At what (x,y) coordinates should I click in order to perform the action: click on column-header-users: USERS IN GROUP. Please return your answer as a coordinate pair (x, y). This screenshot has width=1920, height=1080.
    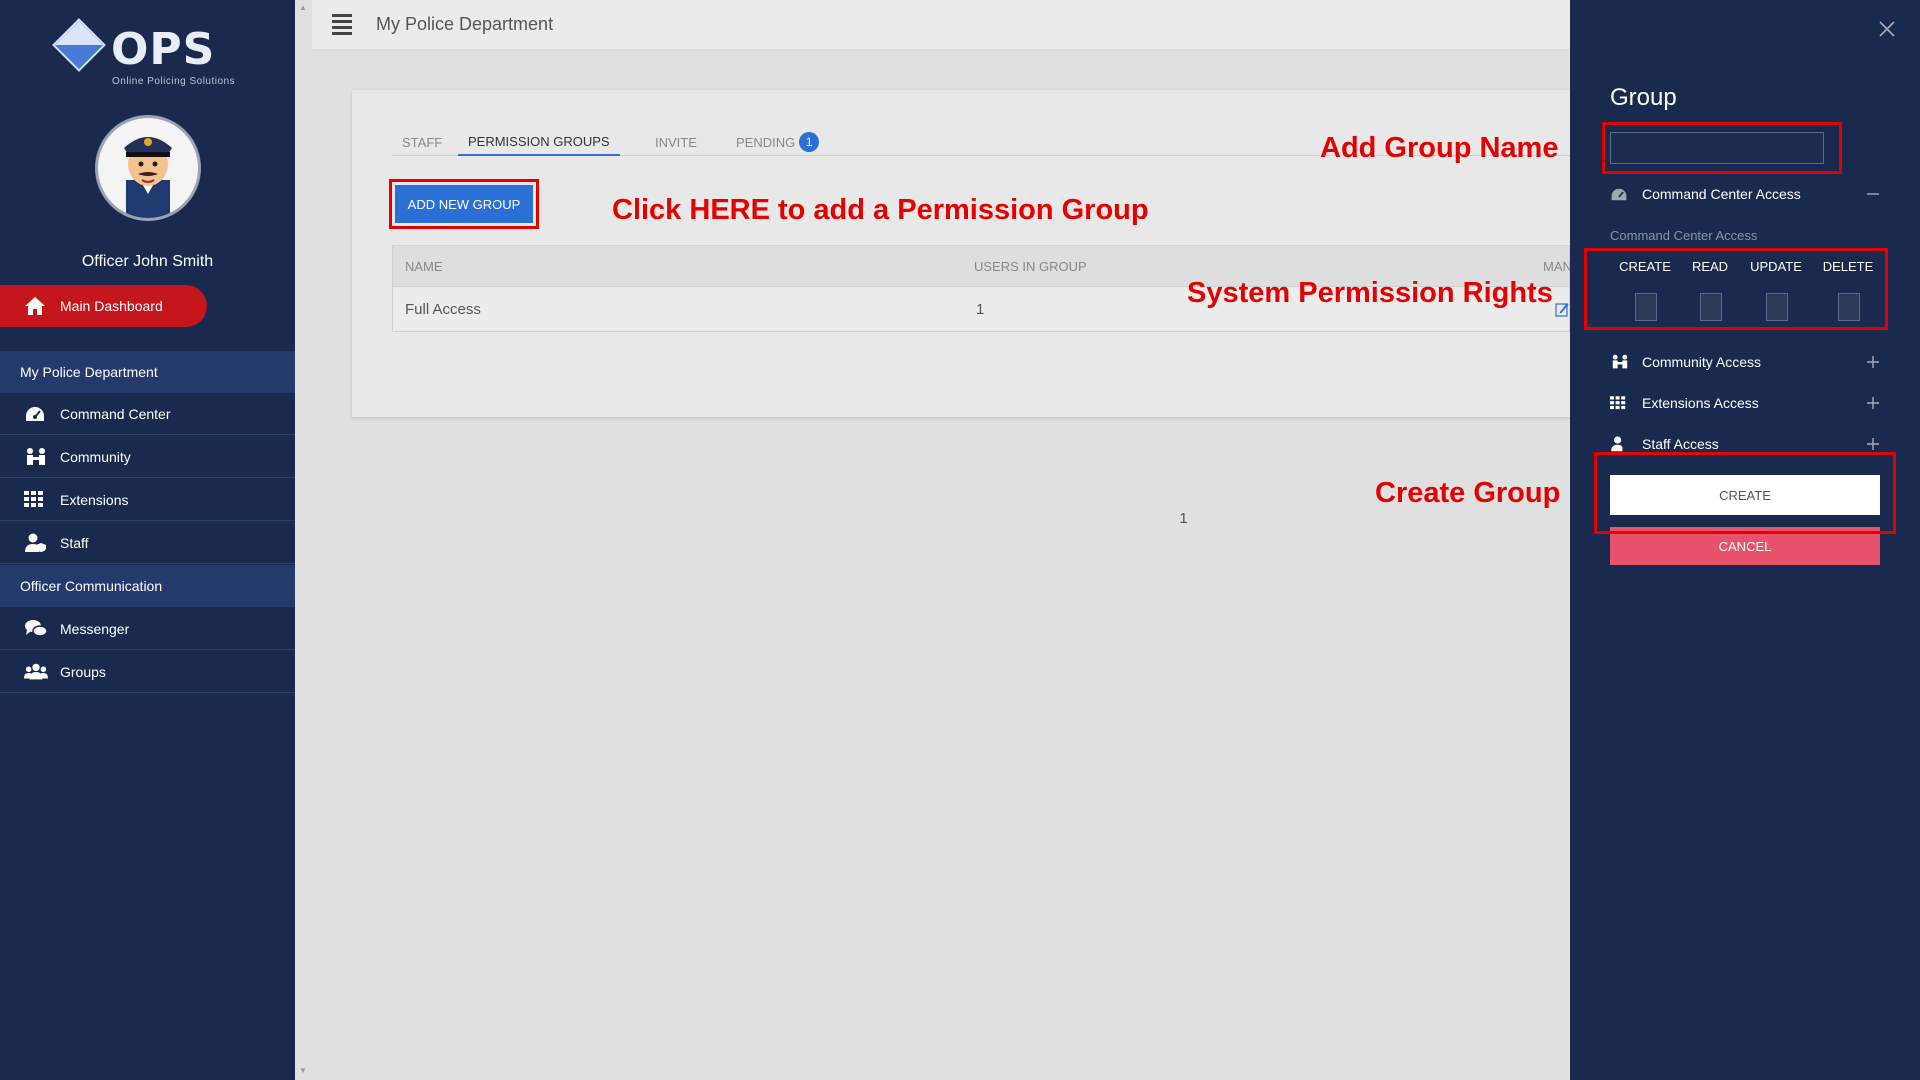
    Looking at the image, I should click on (1030, 266).